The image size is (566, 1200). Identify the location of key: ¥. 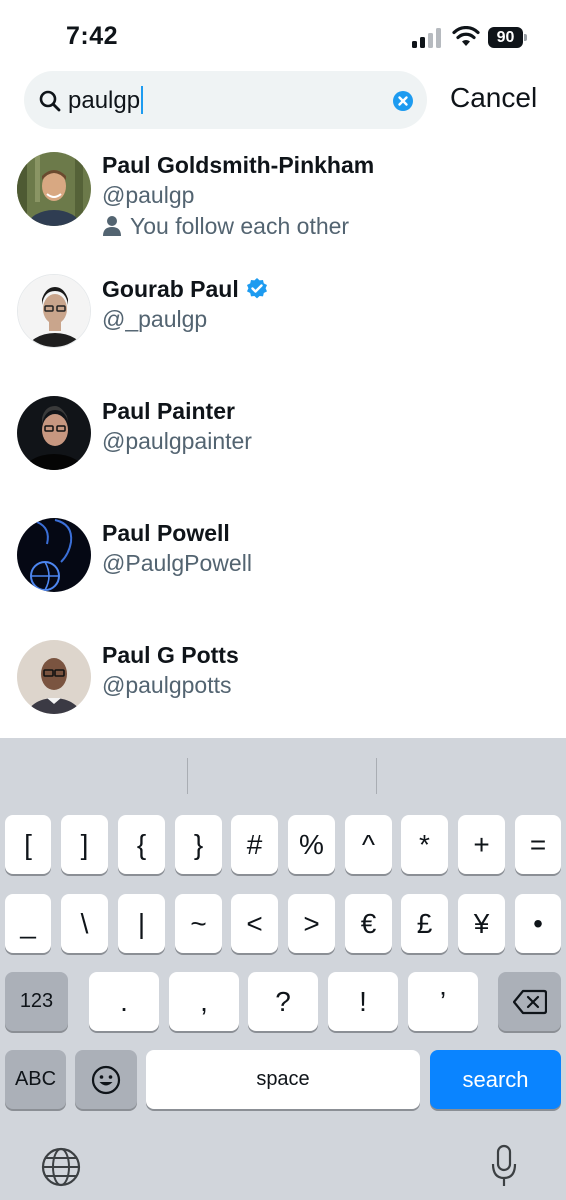
(481, 923).